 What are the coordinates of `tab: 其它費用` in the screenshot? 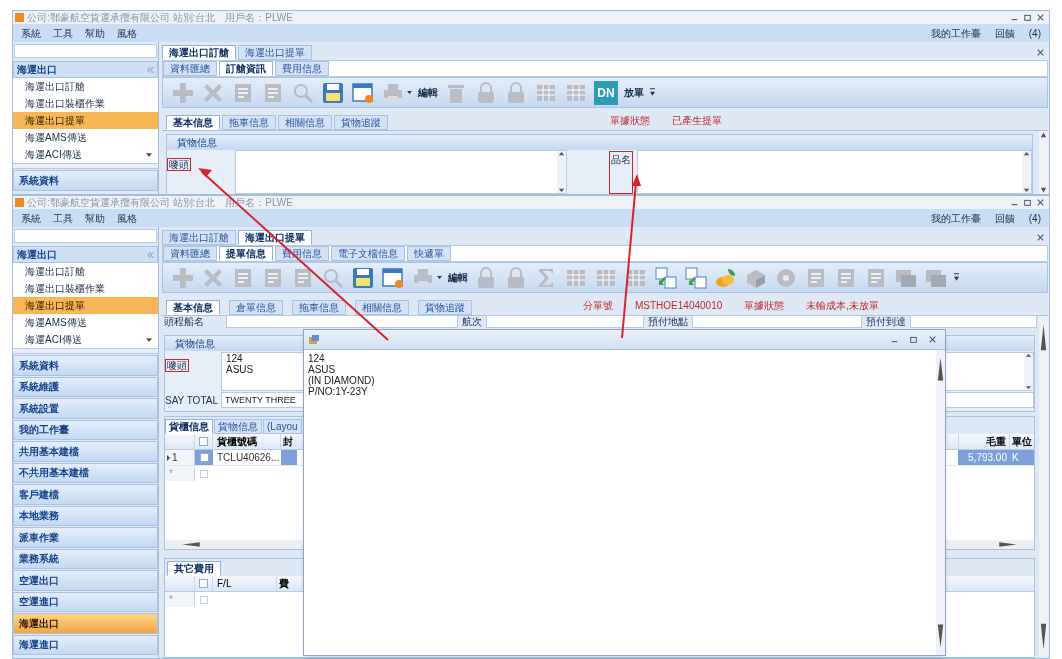 It's located at (194, 568).